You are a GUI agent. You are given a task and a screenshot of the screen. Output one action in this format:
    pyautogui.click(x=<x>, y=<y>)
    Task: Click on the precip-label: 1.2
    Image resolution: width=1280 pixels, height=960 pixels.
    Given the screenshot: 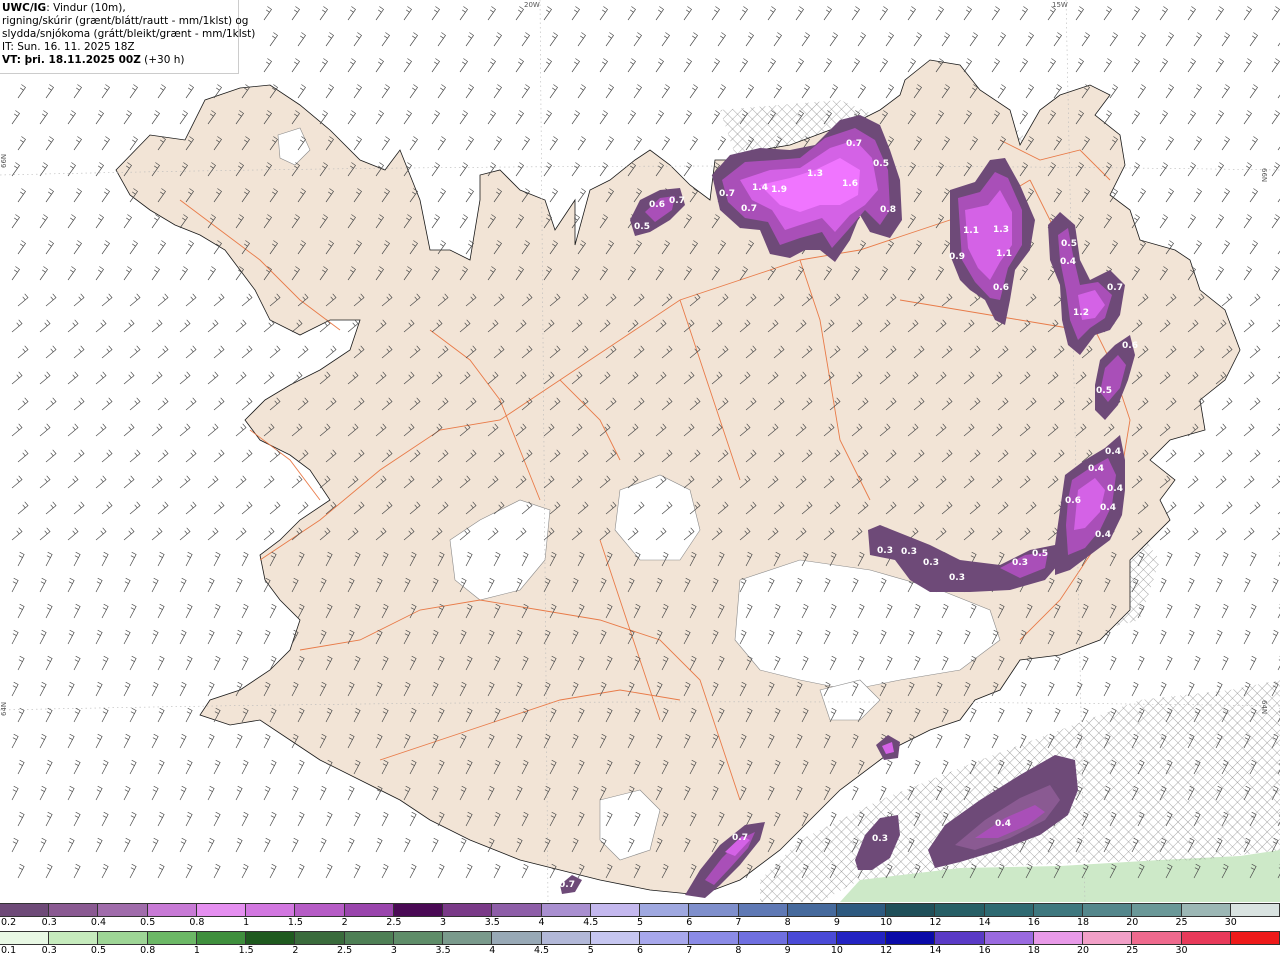 What is the action you would take?
    pyautogui.click(x=1081, y=313)
    